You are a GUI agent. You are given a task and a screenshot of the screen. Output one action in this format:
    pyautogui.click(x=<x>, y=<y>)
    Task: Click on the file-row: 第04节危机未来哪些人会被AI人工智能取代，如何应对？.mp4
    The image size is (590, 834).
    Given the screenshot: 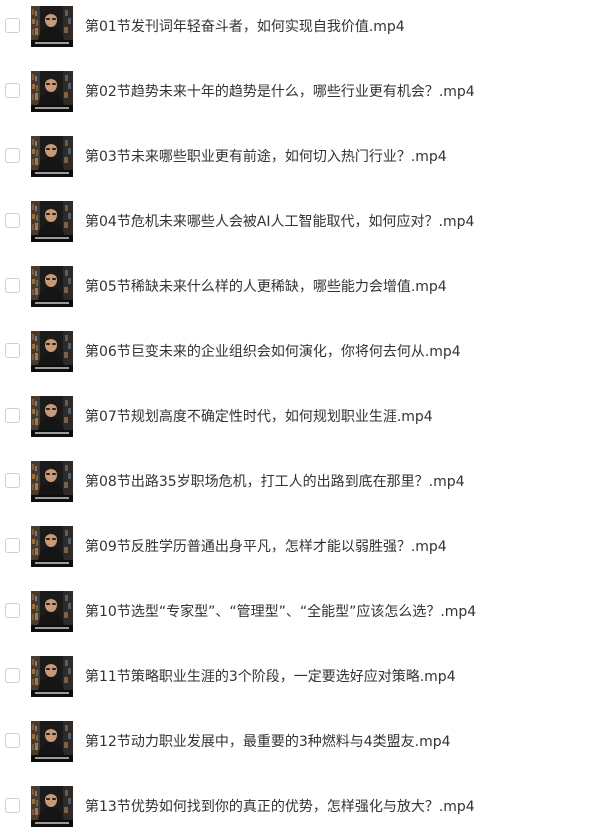 What is the action you would take?
    pyautogui.click(x=295, y=225)
    